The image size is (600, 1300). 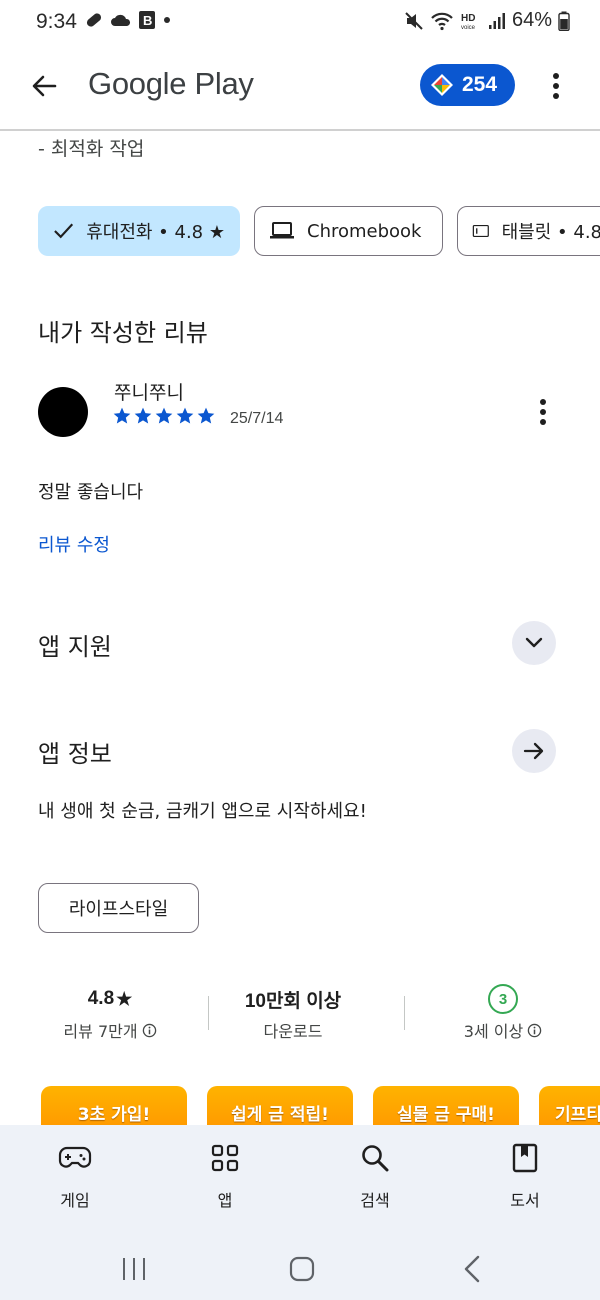 What do you see at coordinates (63, 412) in the screenshot?
I see `avatar` at bounding box center [63, 412].